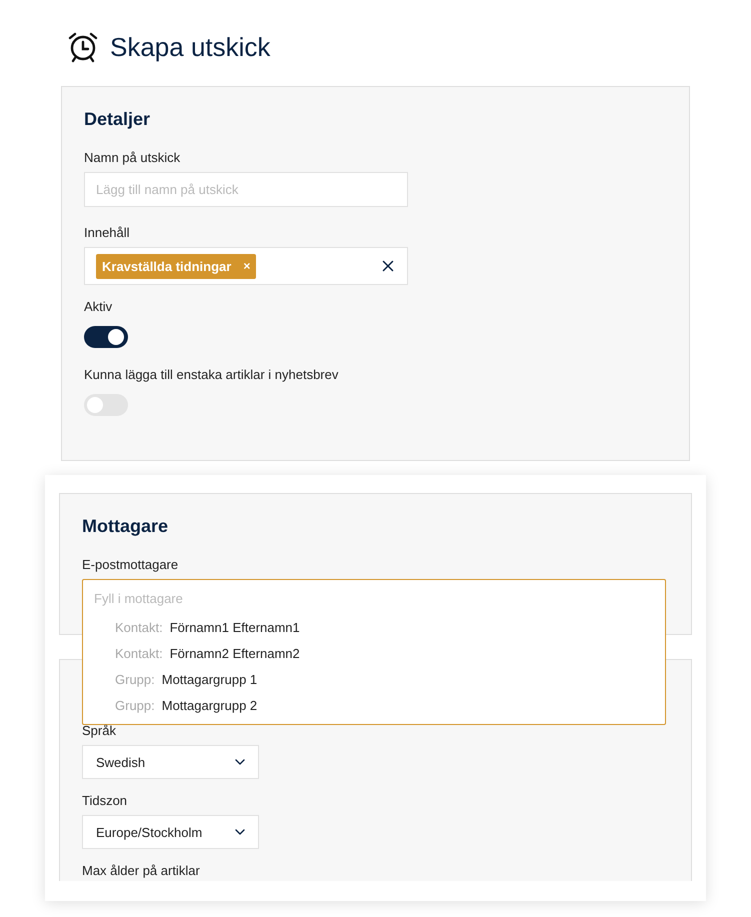 This screenshot has height=917, width=751. What do you see at coordinates (99, 730) in the screenshot?
I see `field-label: Språk` at bounding box center [99, 730].